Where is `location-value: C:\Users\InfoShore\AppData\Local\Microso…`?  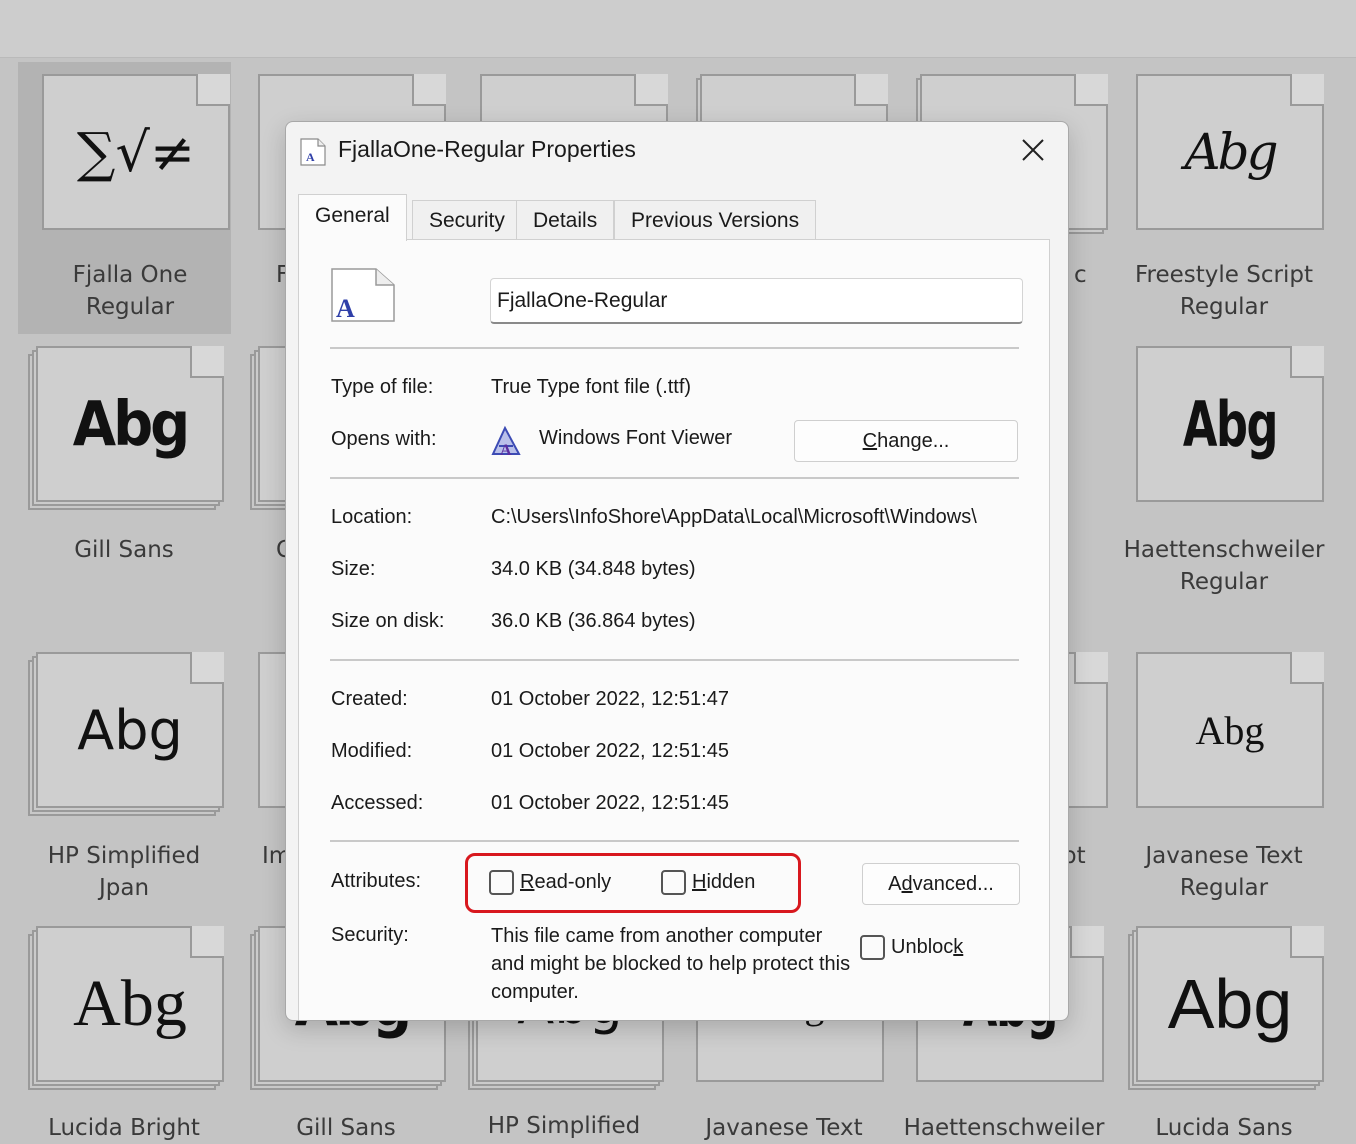 location-value: C:\Users\InfoShore\AppData\Local\Microso… is located at coordinates (734, 517).